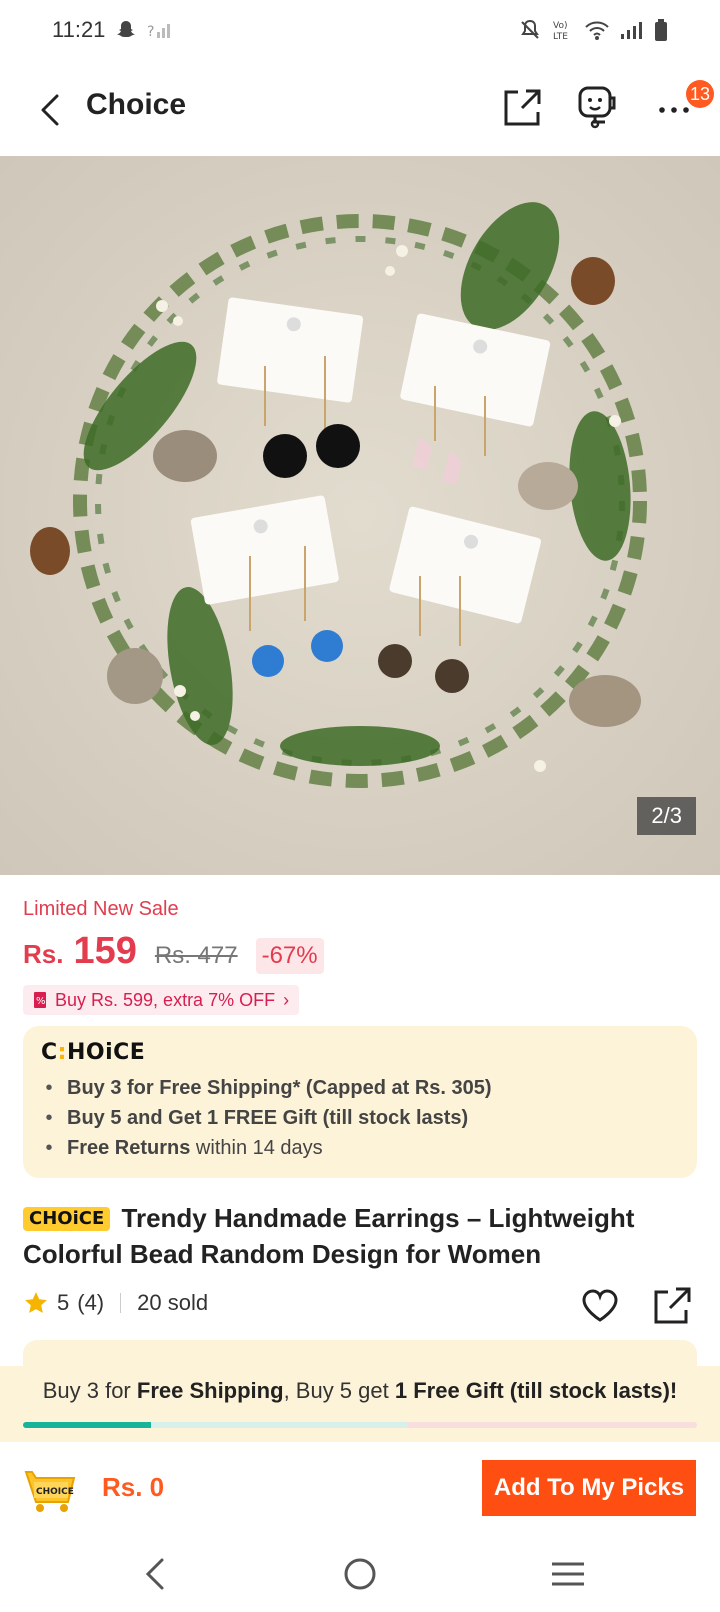 This screenshot has width=720, height=1612. I want to click on divider, so click(121, 1303).